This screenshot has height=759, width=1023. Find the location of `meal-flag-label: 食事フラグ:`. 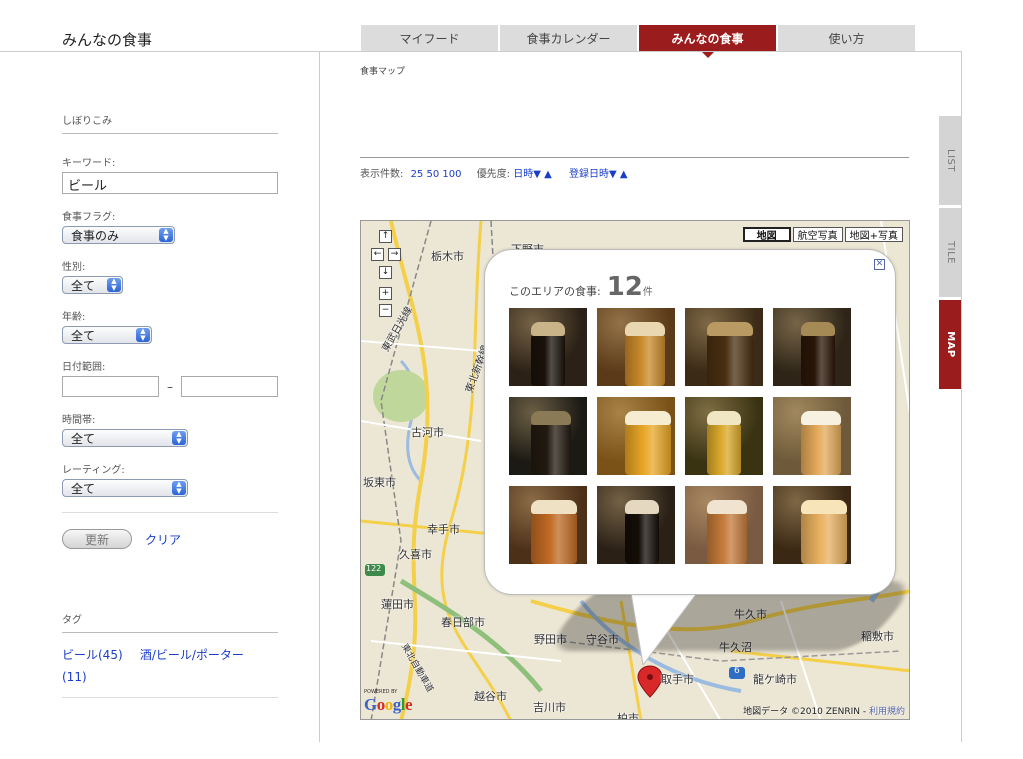

meal-flag-label: 食事フラグ: is located at coordinates (89, 217).